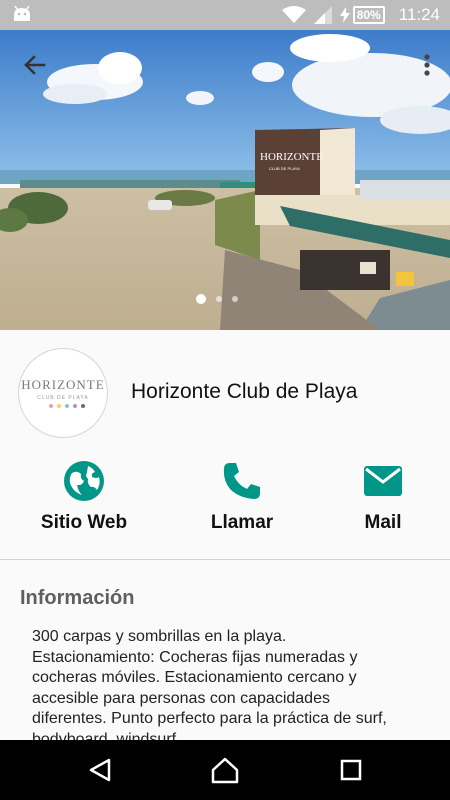 This screenshot has height=800, width=450. I want to click on logo-dots, so click(67, 406).